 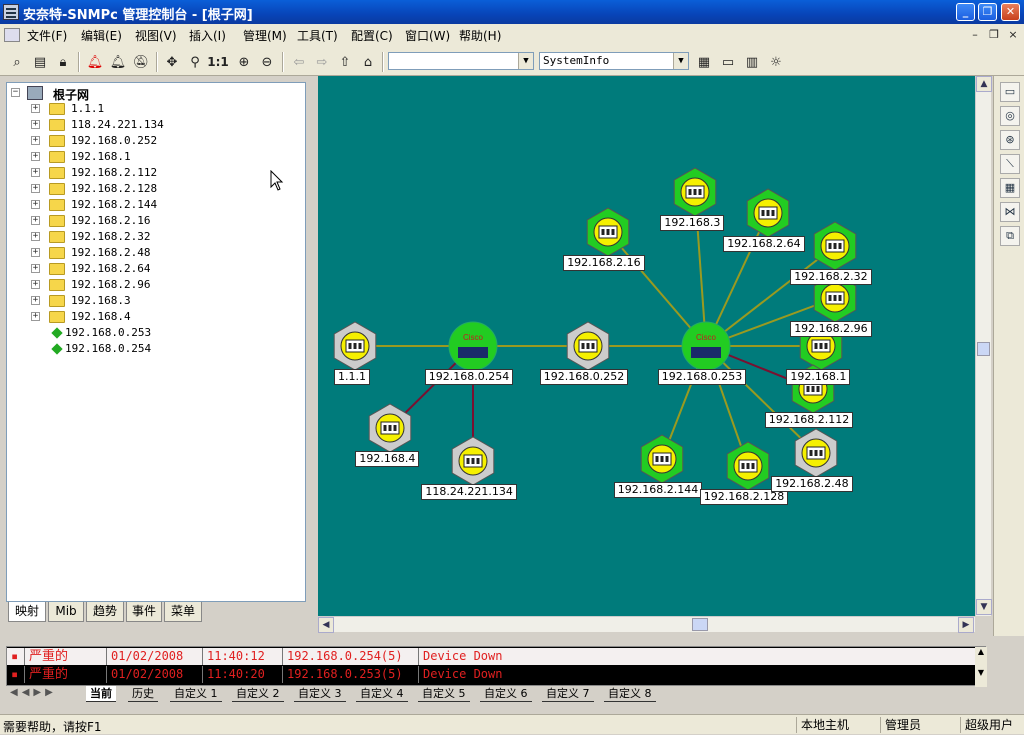 What do you see at coordinates (983, 349) in the screenshot?
I see `scroll-thumb` at bounding box center [983, 349].